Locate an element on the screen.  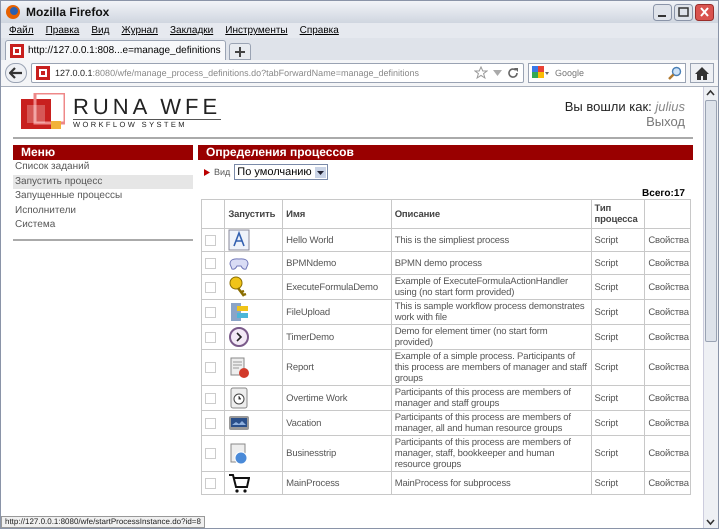
user-label: Вы вошли как: julius is located at coordinates (624, 106).